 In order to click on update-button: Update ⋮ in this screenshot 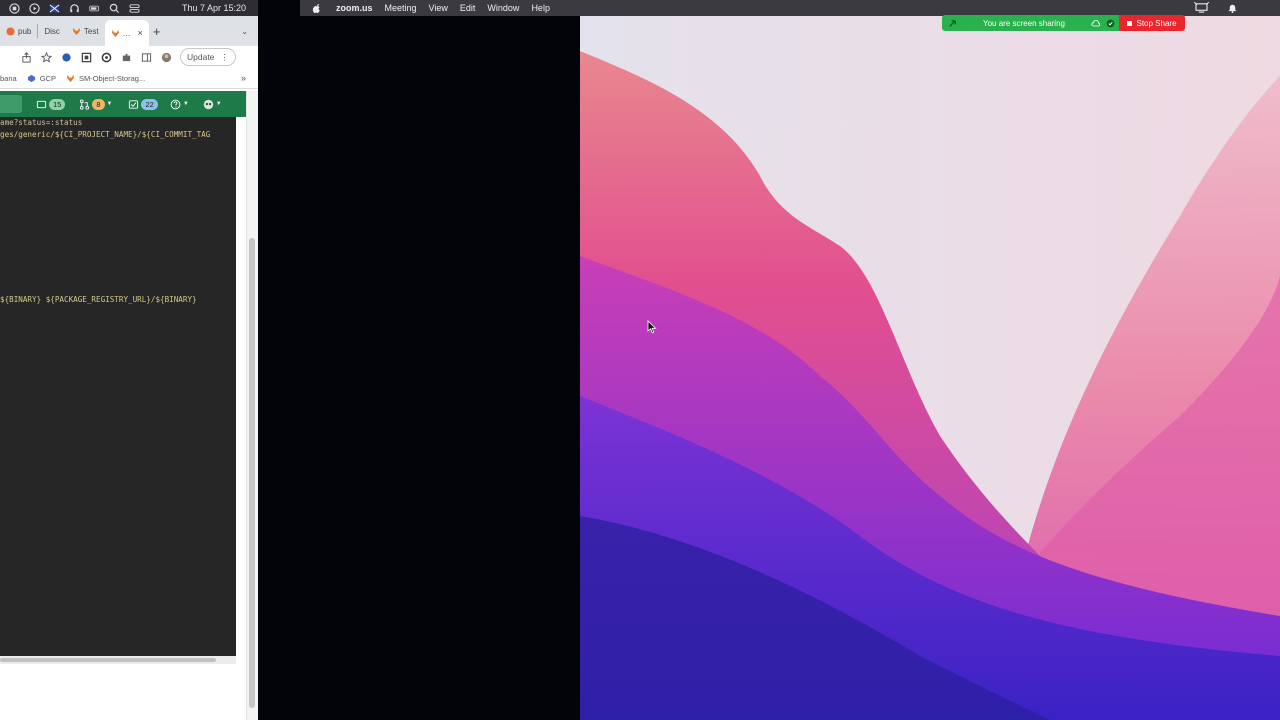, I will do `click(208, 57)`.